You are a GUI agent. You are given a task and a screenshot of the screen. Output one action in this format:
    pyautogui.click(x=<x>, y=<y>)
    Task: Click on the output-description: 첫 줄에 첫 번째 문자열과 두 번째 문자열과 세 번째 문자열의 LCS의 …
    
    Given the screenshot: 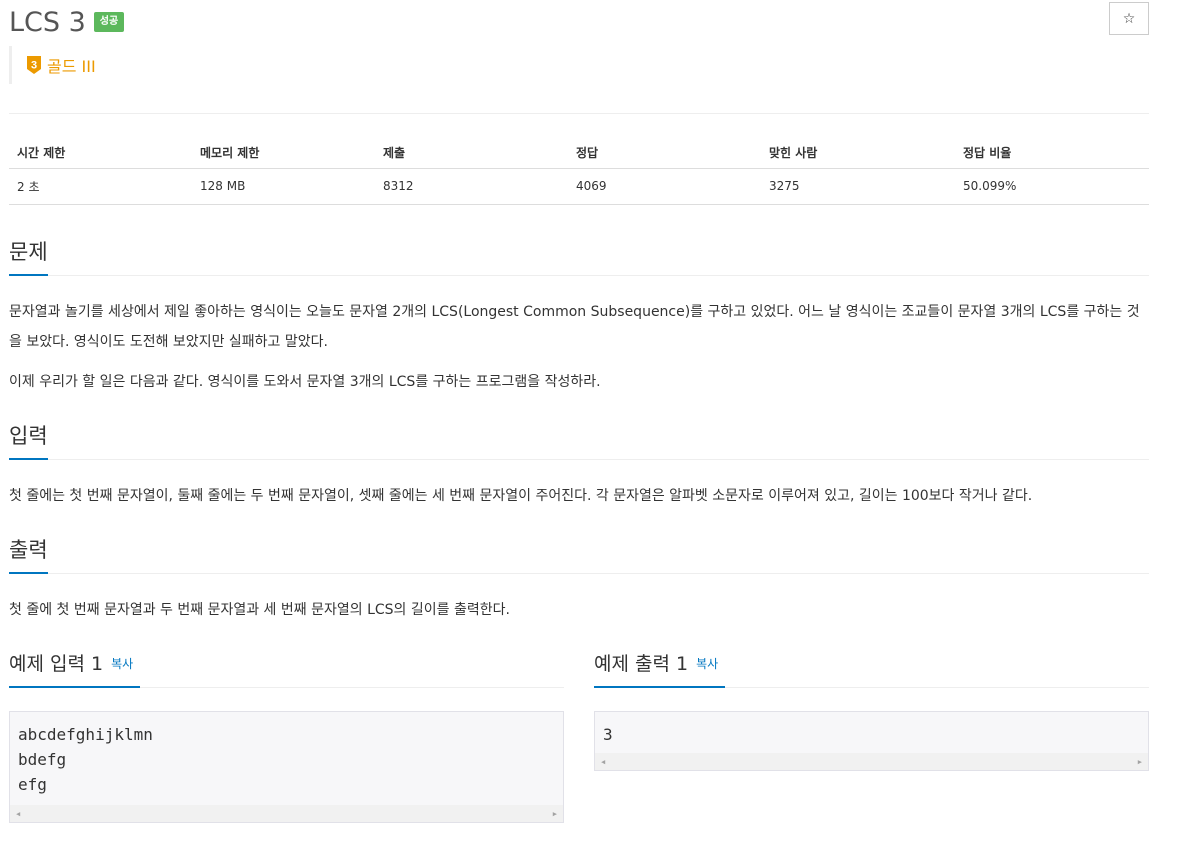 What is the action you would take?
    pyautogui.click(x=259, y=610)
    